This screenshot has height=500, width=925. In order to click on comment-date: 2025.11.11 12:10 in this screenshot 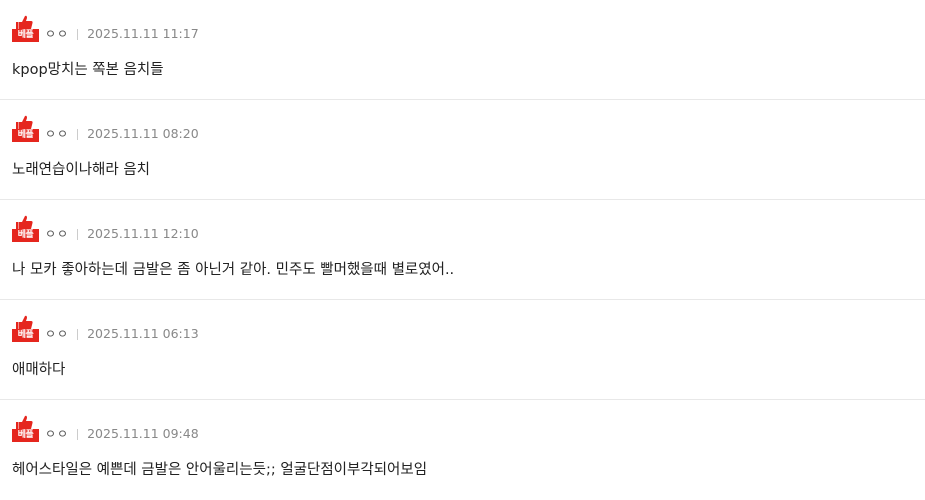, I will do `click(143, 233)`.